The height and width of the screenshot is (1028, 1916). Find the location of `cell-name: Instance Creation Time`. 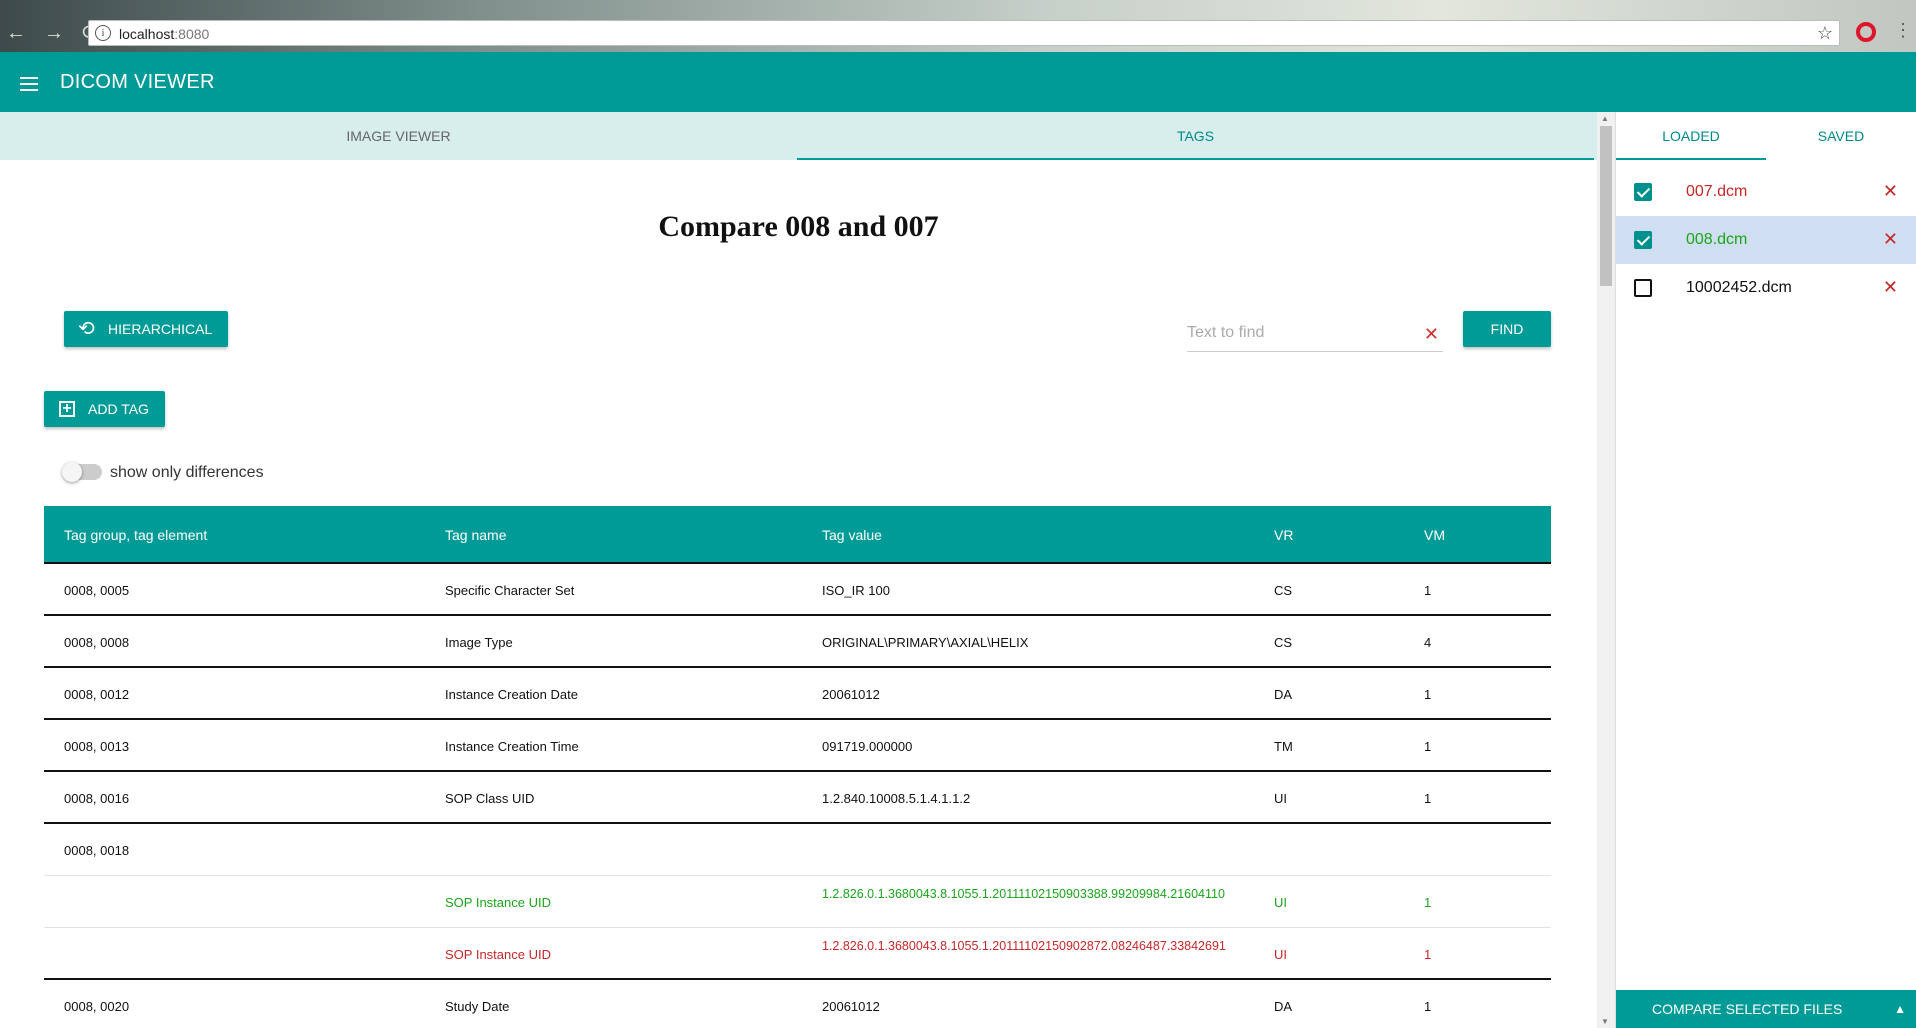

cell-name: Instance Creation Time is located at coordinates (512, 746).